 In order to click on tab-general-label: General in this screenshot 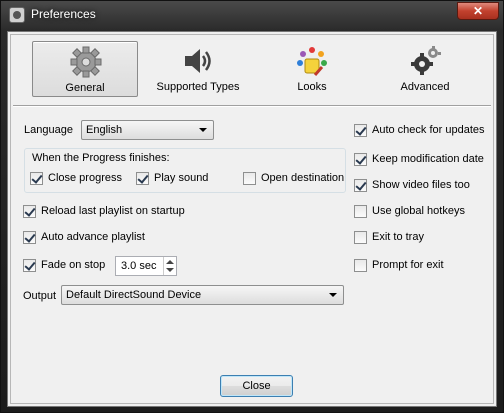, I will do `click(85, 88)`.